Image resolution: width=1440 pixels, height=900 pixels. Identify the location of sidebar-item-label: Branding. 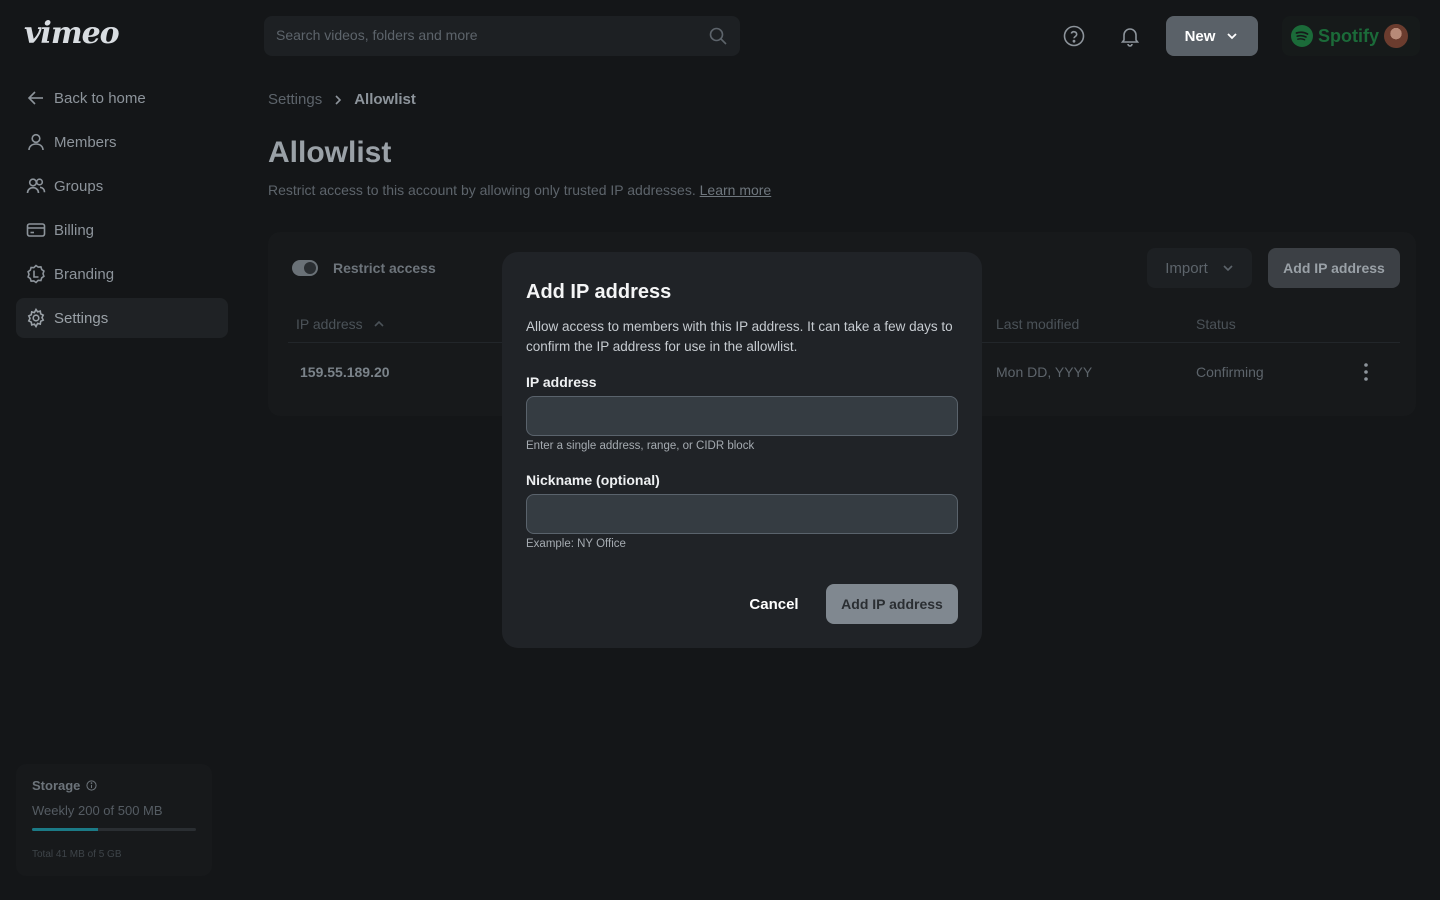
(84, 274).